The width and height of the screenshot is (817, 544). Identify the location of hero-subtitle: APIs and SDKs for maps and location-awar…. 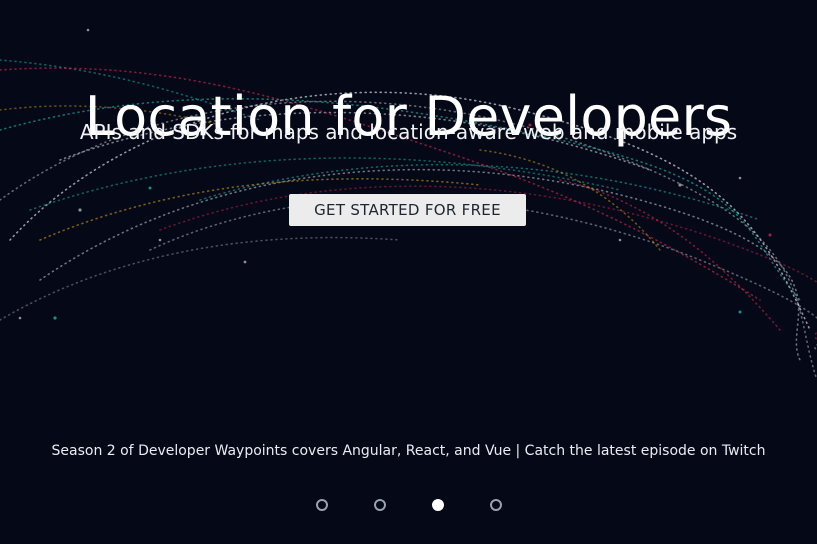
(408, 132).